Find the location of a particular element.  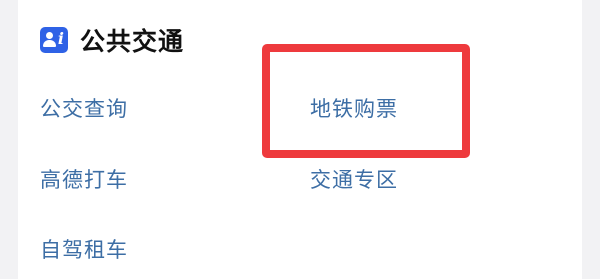

section-title: 公共交通 is located at coordinates (132, 41).